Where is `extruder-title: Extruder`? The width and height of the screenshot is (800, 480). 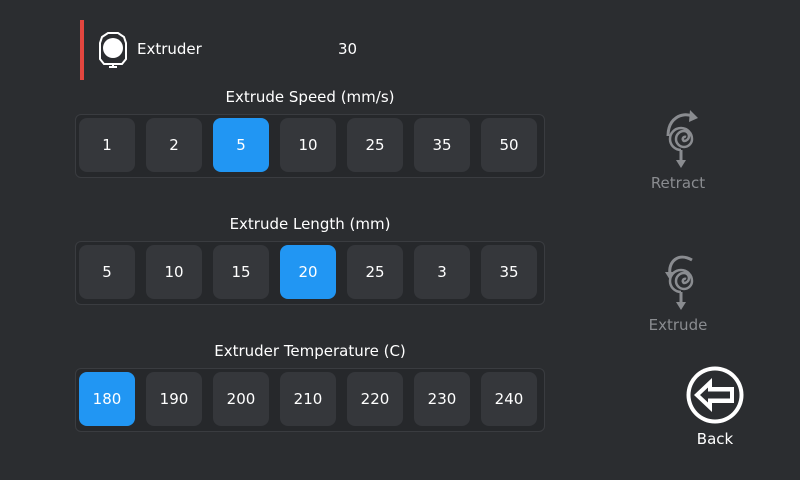
extruder-title: Extruder is located at coordinates (169, 49).